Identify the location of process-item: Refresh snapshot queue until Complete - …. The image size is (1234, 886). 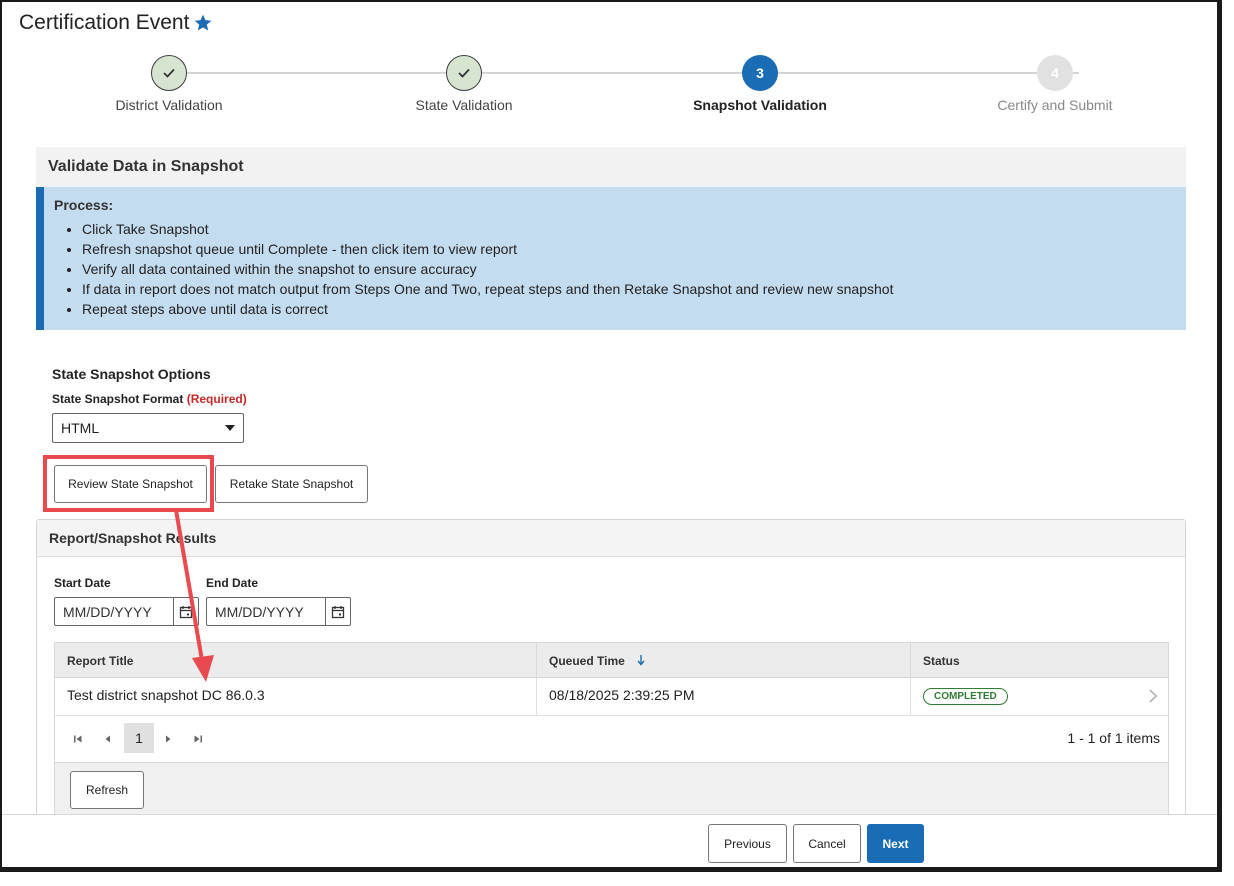
(487, 249).